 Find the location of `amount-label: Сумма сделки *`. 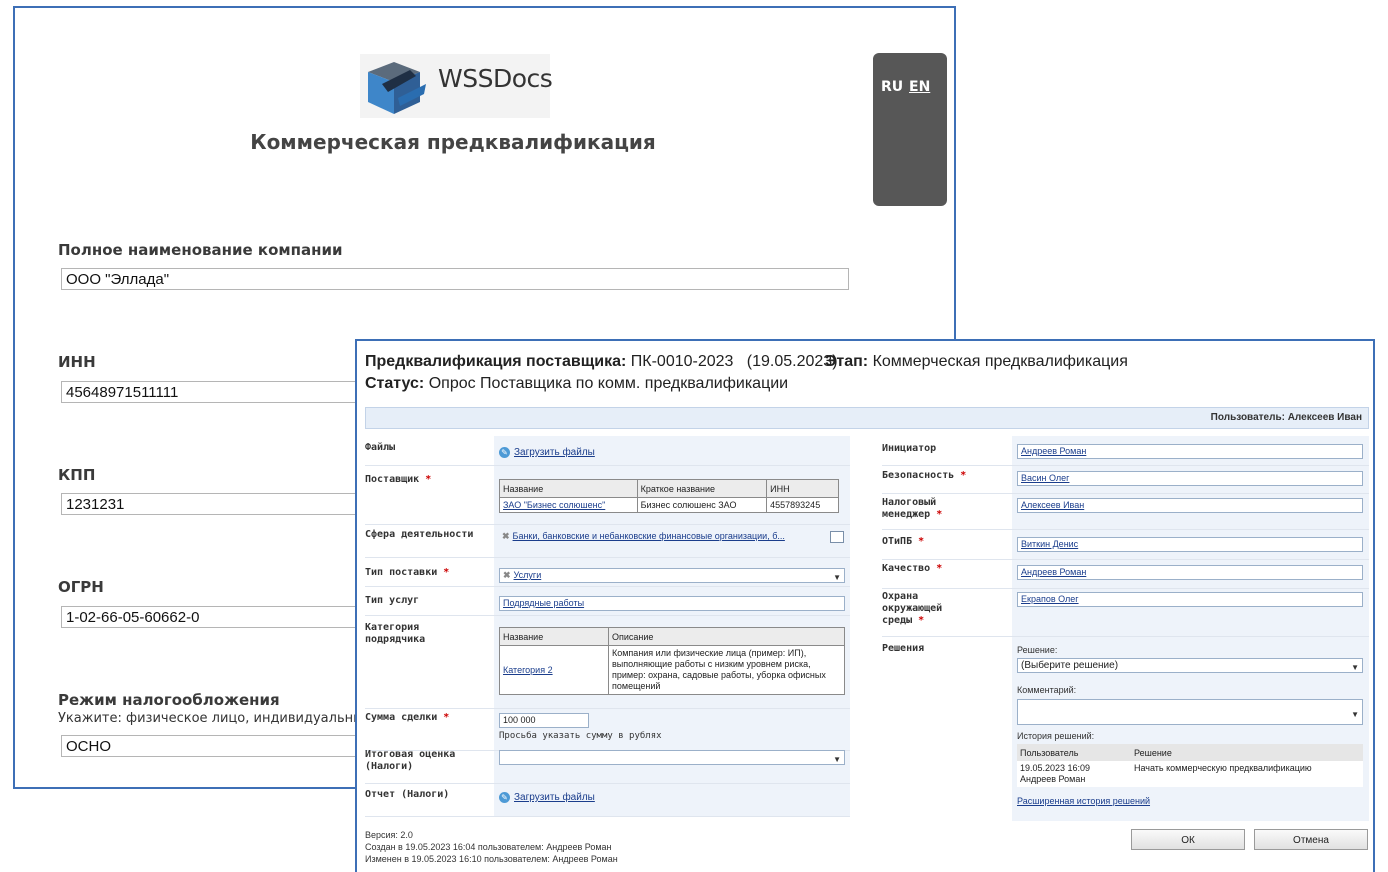

amount-label: Сумма сделки * is located at coordinates (407, 717).